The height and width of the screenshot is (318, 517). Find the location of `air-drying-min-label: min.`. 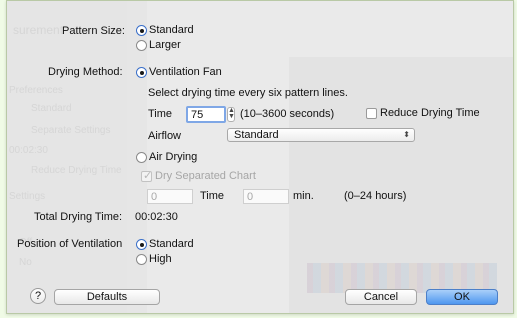

air-drying-min-label: min. is located at coordinates (303, 196).